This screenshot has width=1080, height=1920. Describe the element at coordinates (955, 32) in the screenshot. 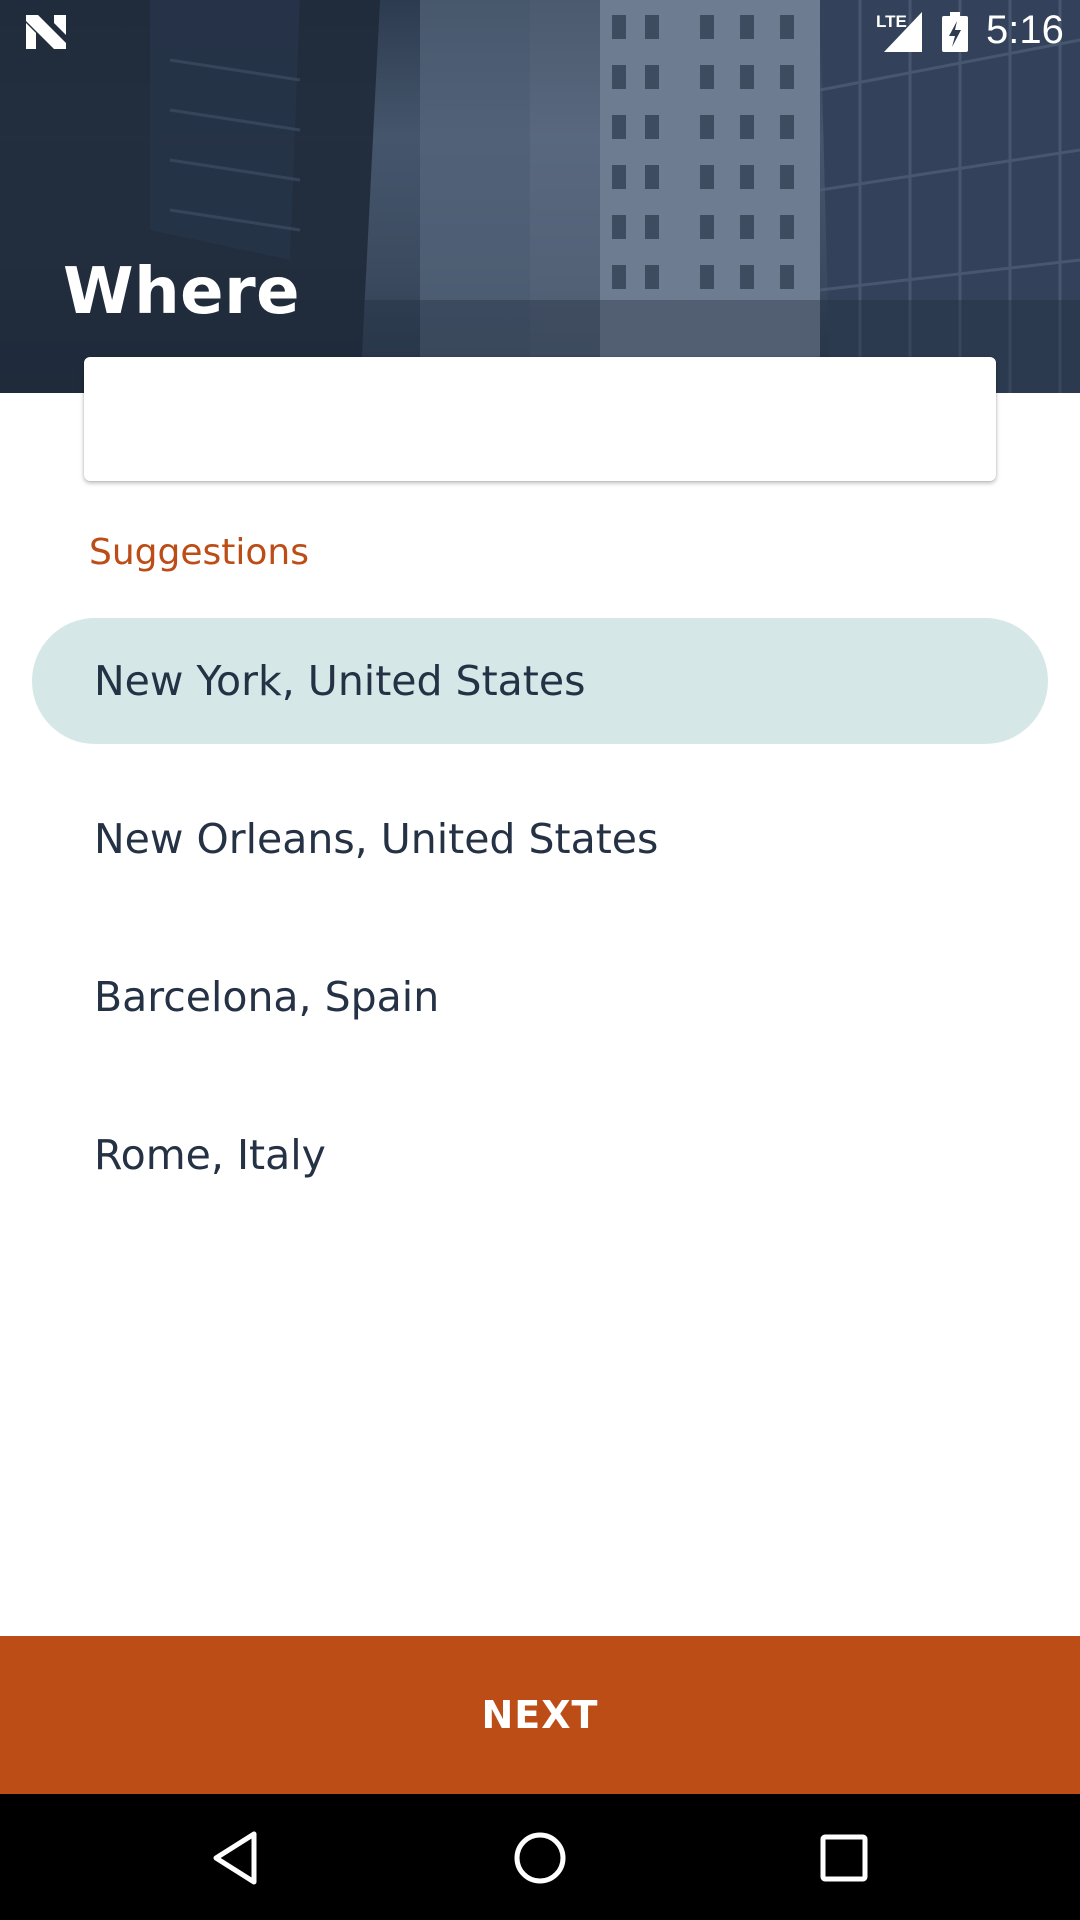

I see `battery-charging-icon` at that location.